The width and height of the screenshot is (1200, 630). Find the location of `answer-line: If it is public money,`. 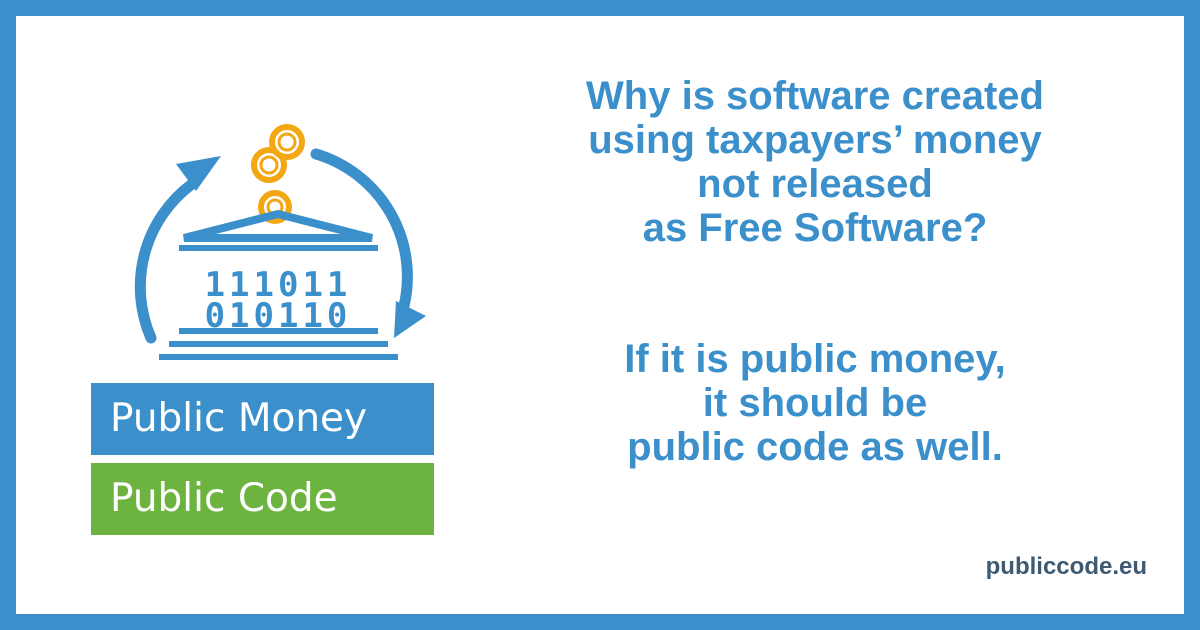

answer-line: If it is public money, is located at coordinates (815, 359).